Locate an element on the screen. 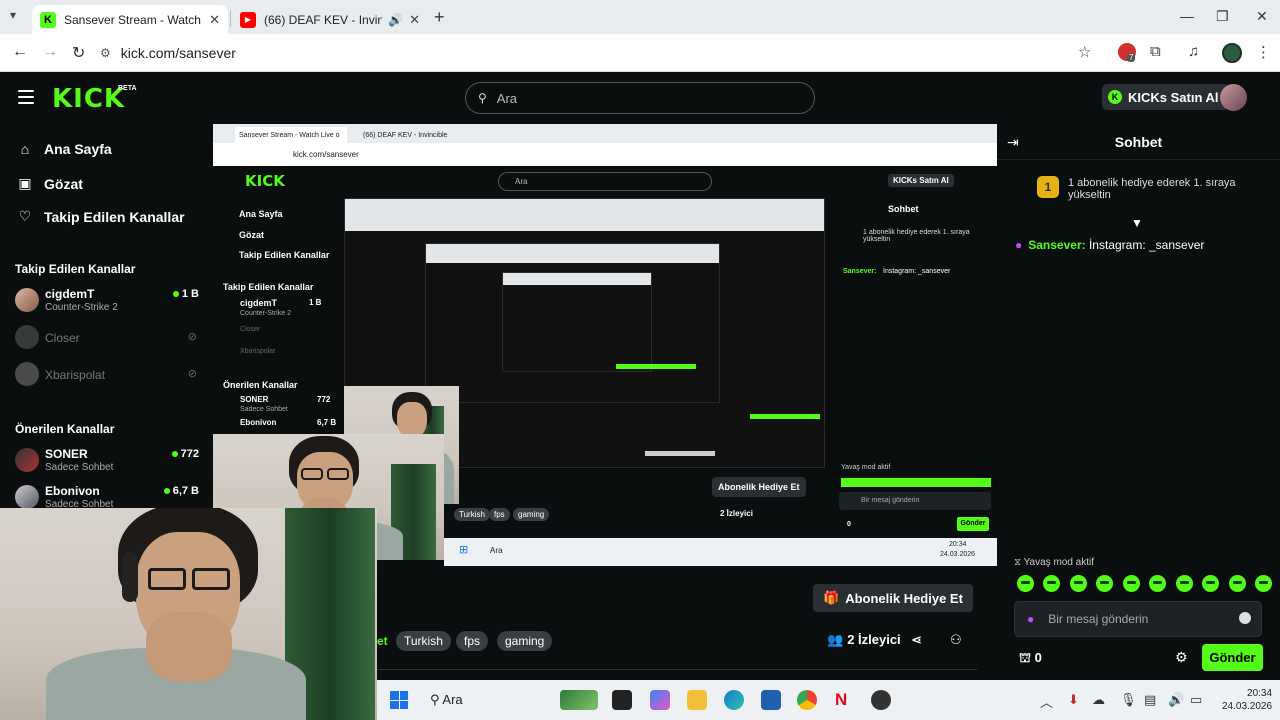 The image size is (1280, 720). chat-settings-icon: ⚙ is located at coordinates (1181, 657).